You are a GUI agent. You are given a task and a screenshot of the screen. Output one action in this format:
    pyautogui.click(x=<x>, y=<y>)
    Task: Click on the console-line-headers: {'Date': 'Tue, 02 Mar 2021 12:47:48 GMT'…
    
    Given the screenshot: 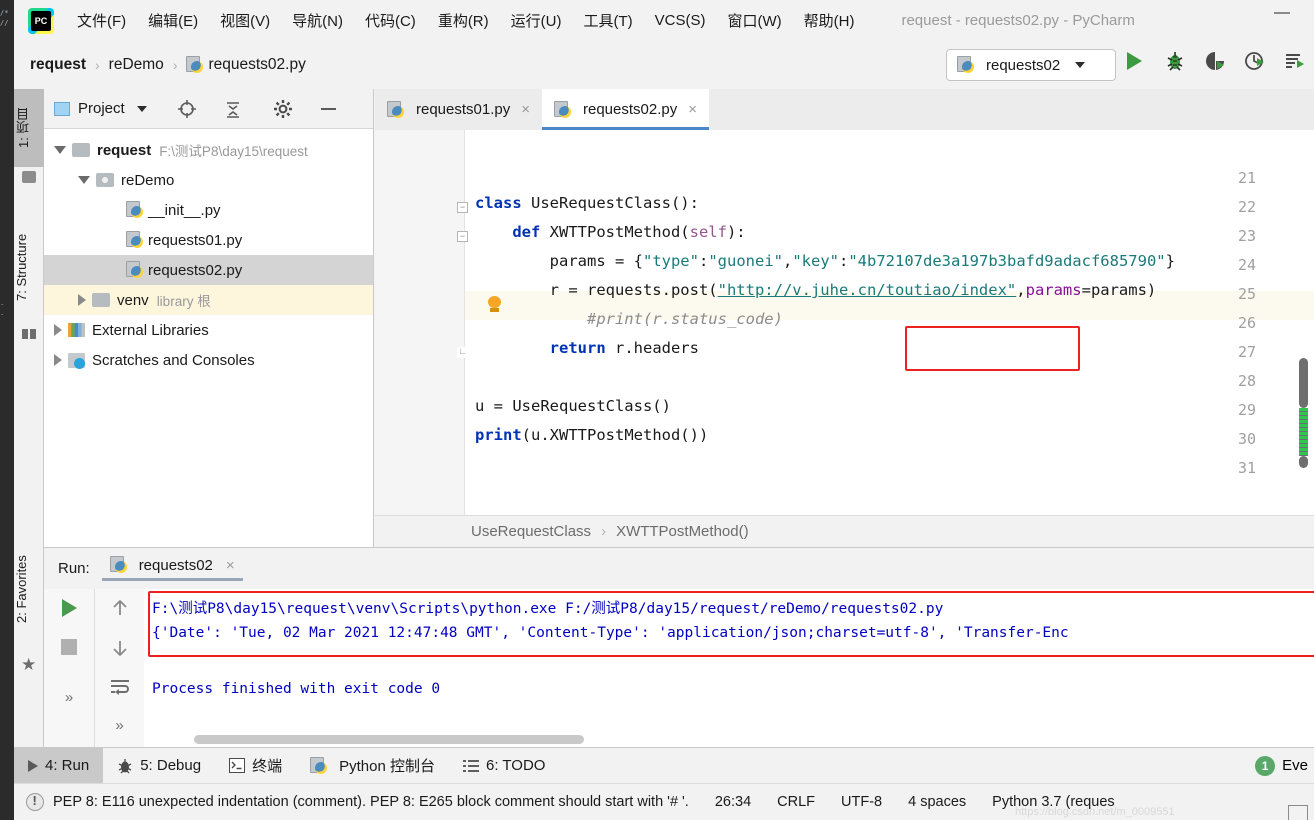 What is the action you would take?
    pyautogui.click(x=610, y=633)
    